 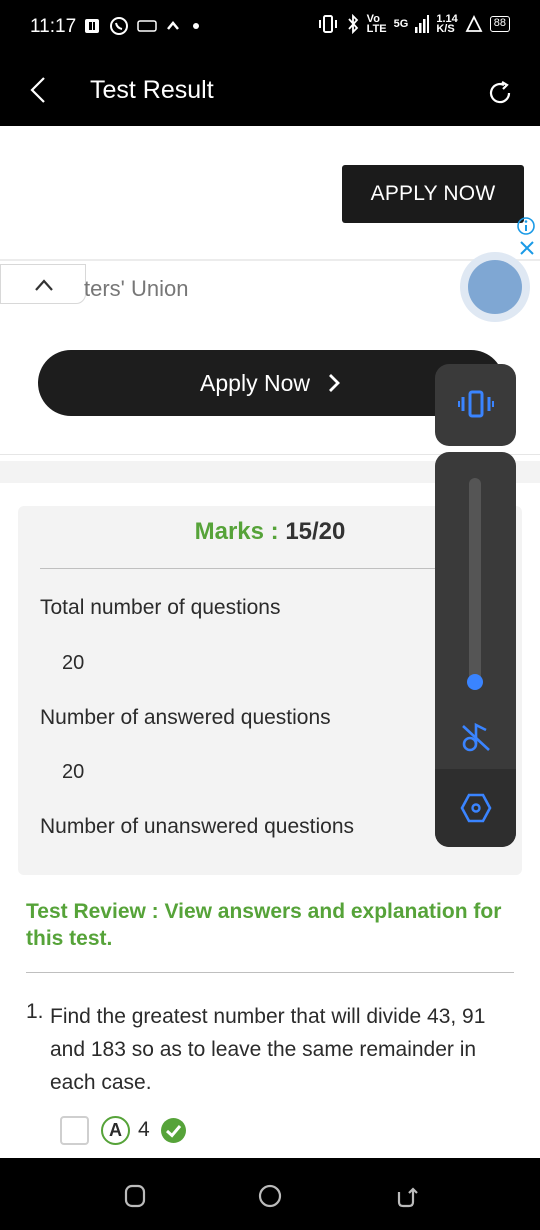 I want to click on settings-hexagon-icon, so click(x=476, y=808).